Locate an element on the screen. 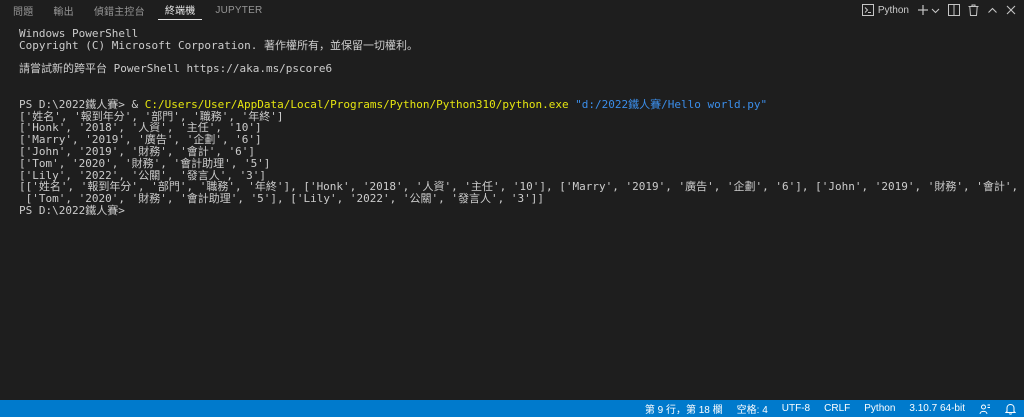 The image size is (1024, 417). new-terminal-button is located at coordinates (923, 10).